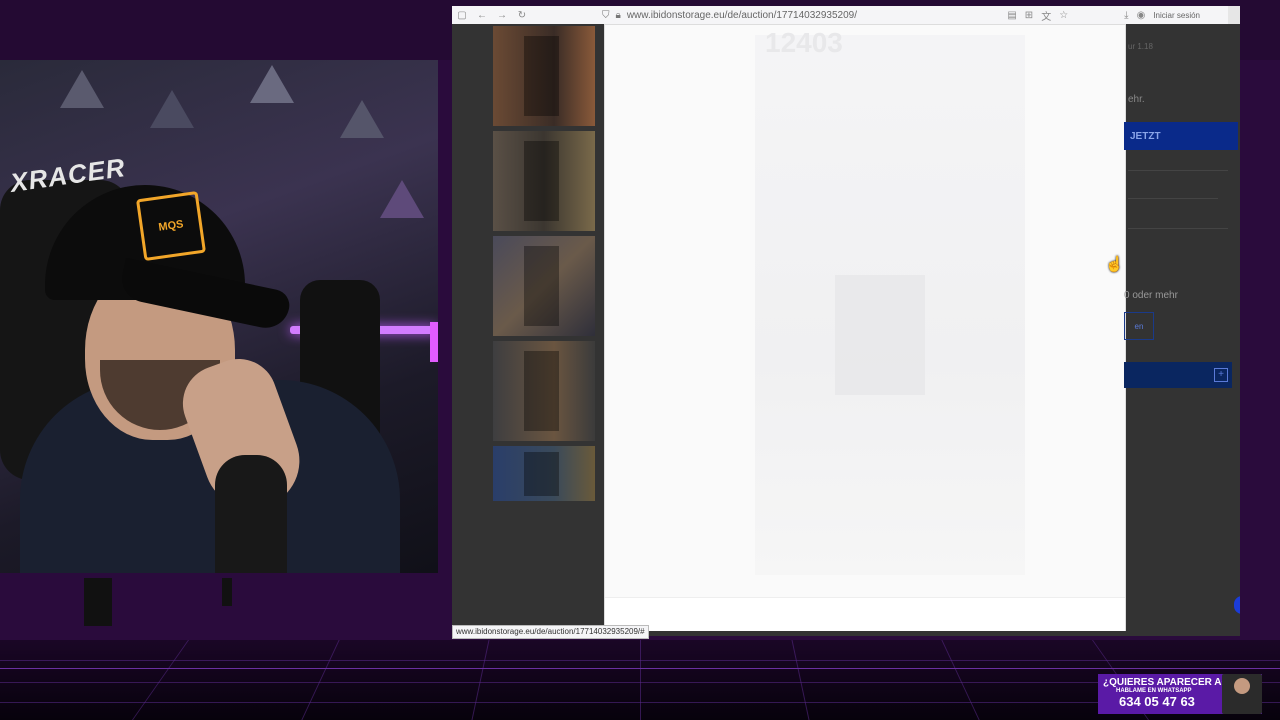 The height and width of the screenshot is (720, 1280). I want to click on unit-number: 12403, so click(804, 42).